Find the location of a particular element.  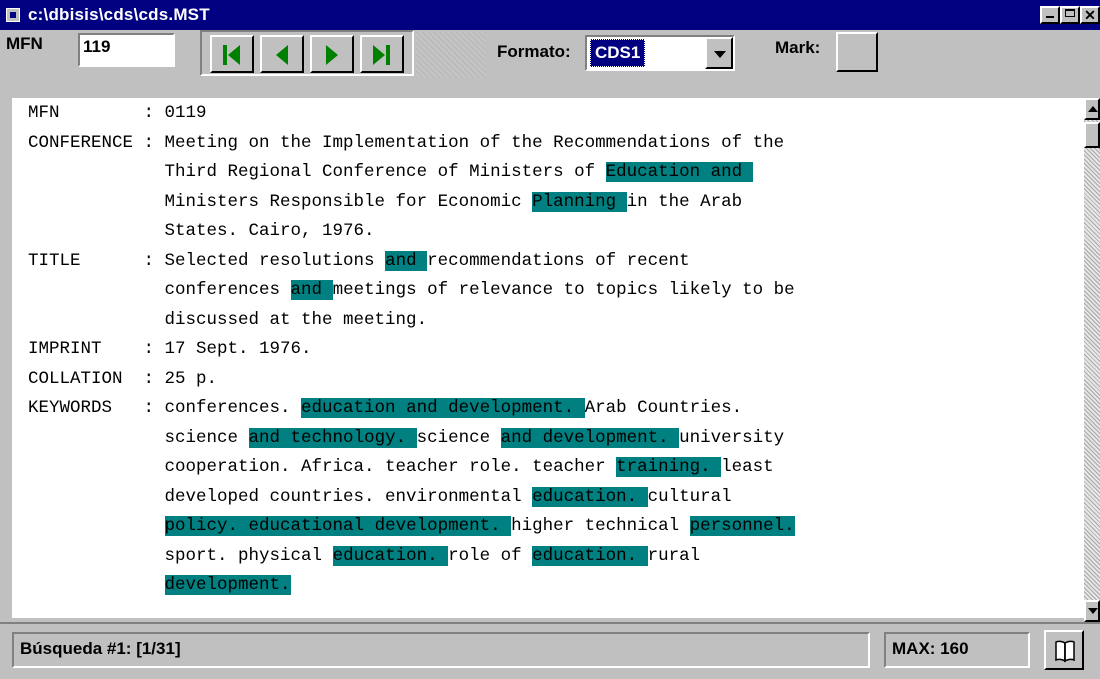

record-navigation is located at coordinates (307, 53).